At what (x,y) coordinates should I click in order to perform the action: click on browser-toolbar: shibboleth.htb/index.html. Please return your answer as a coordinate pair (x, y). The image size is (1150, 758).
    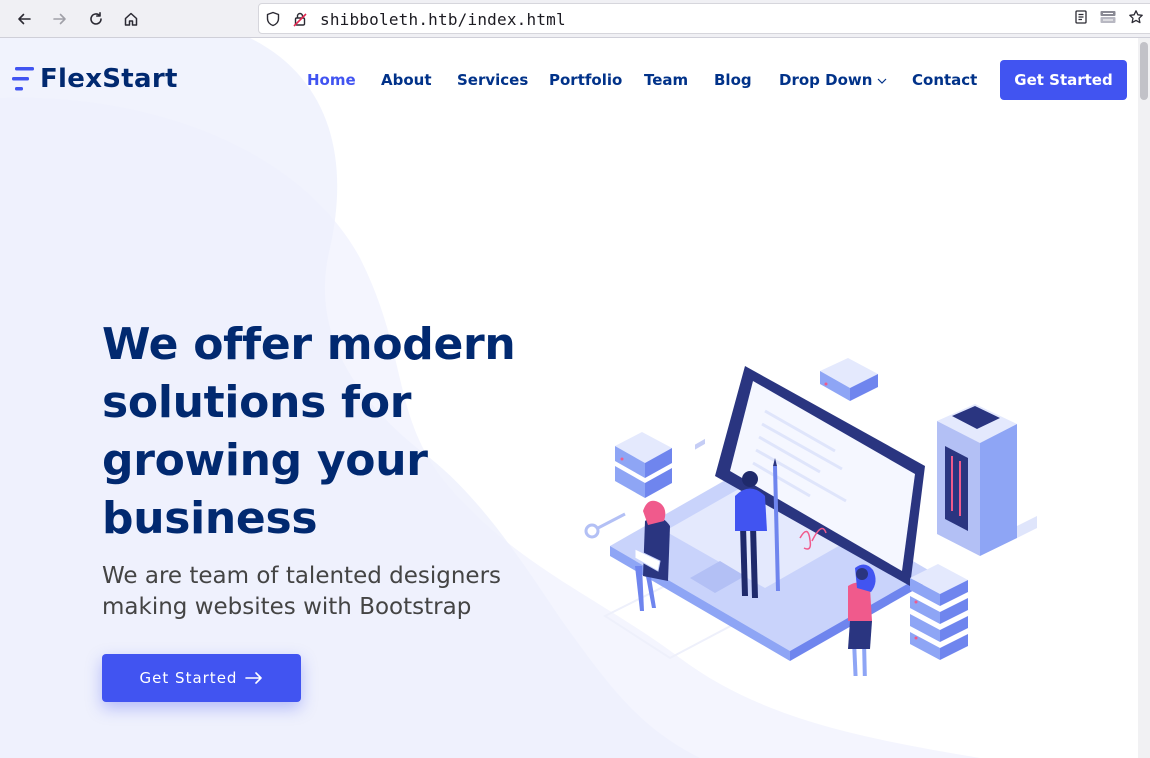
    Looking at the image, I should click on (575, 19).